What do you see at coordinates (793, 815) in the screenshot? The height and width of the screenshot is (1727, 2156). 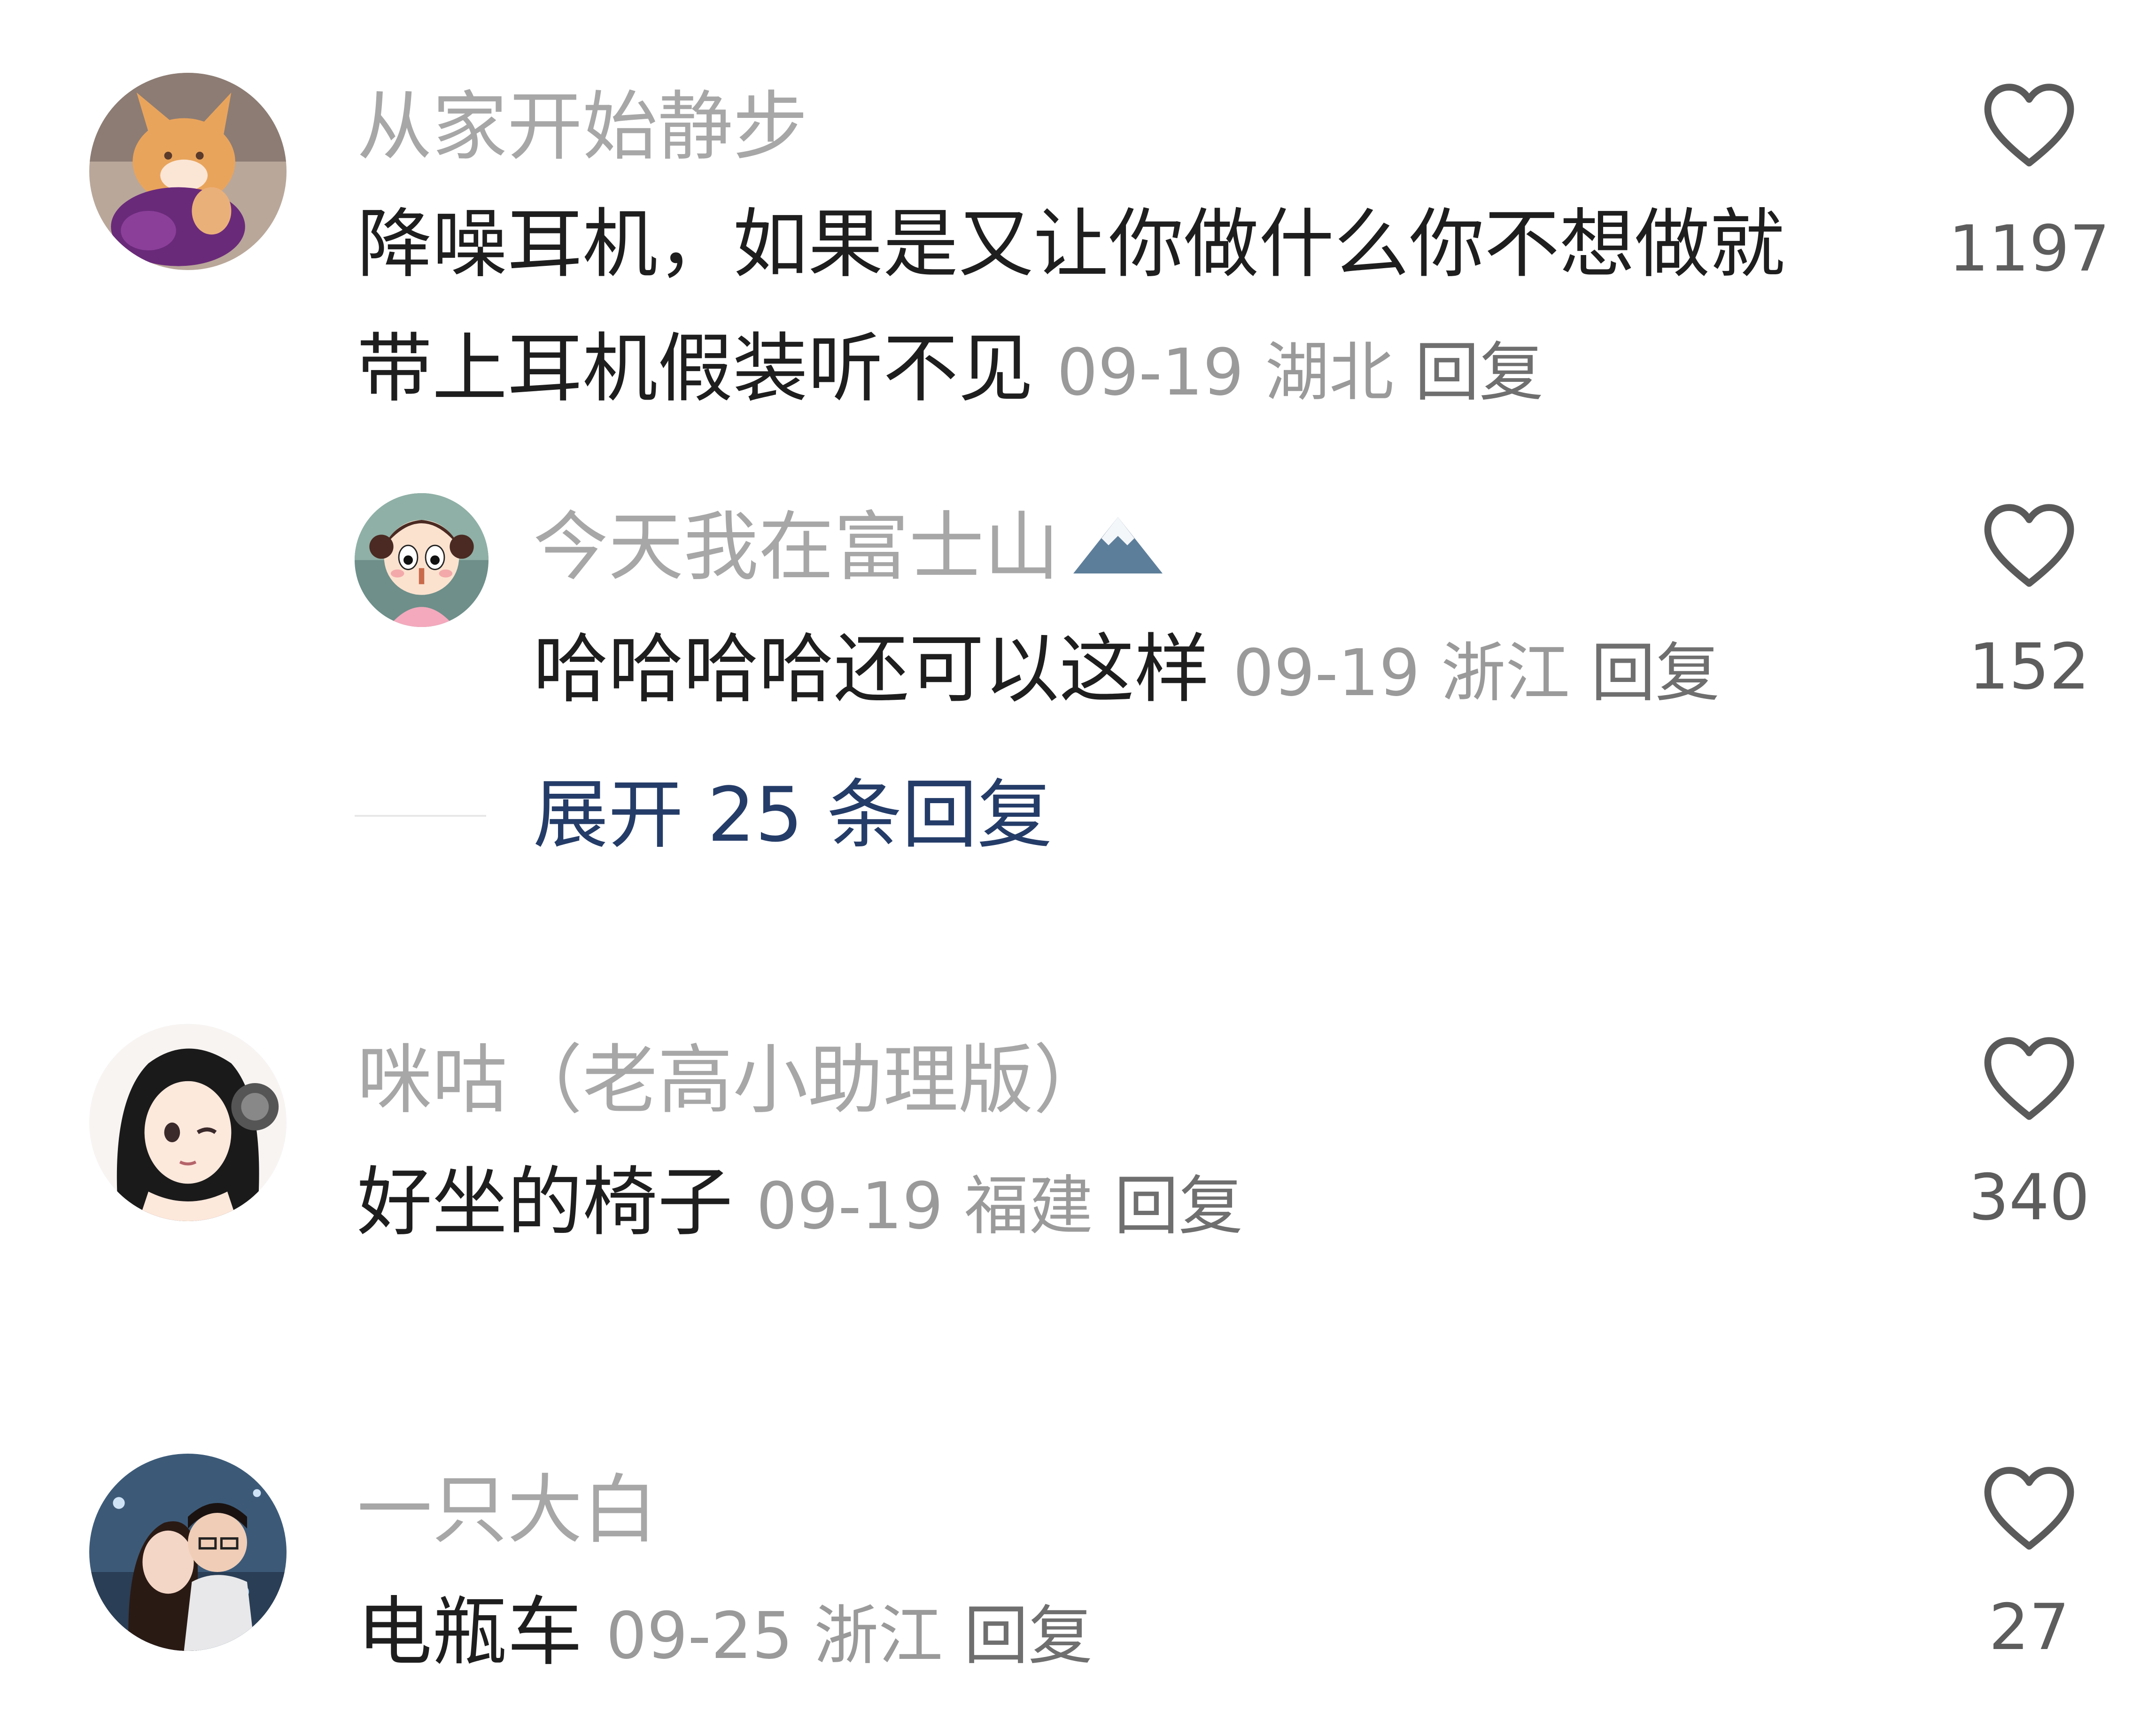 I see `expand-replies-button: 展开 25 条回复` at bounding box center [793, 815].